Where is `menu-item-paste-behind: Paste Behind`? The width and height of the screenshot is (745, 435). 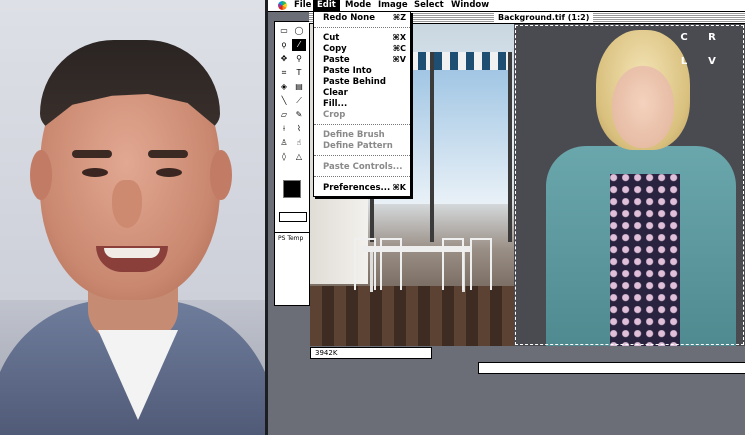
menu-item-paste-behind: Paste Behind is located at coordinates (354, 82).